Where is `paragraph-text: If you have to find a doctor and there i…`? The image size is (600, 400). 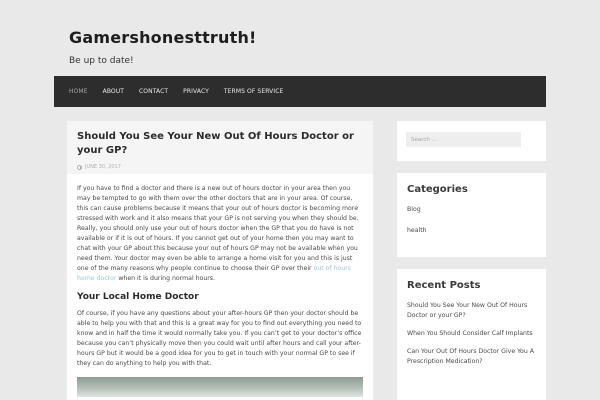 paragraph-text: If you have to find a doctor and there i… is located at coordinates (218, 228).